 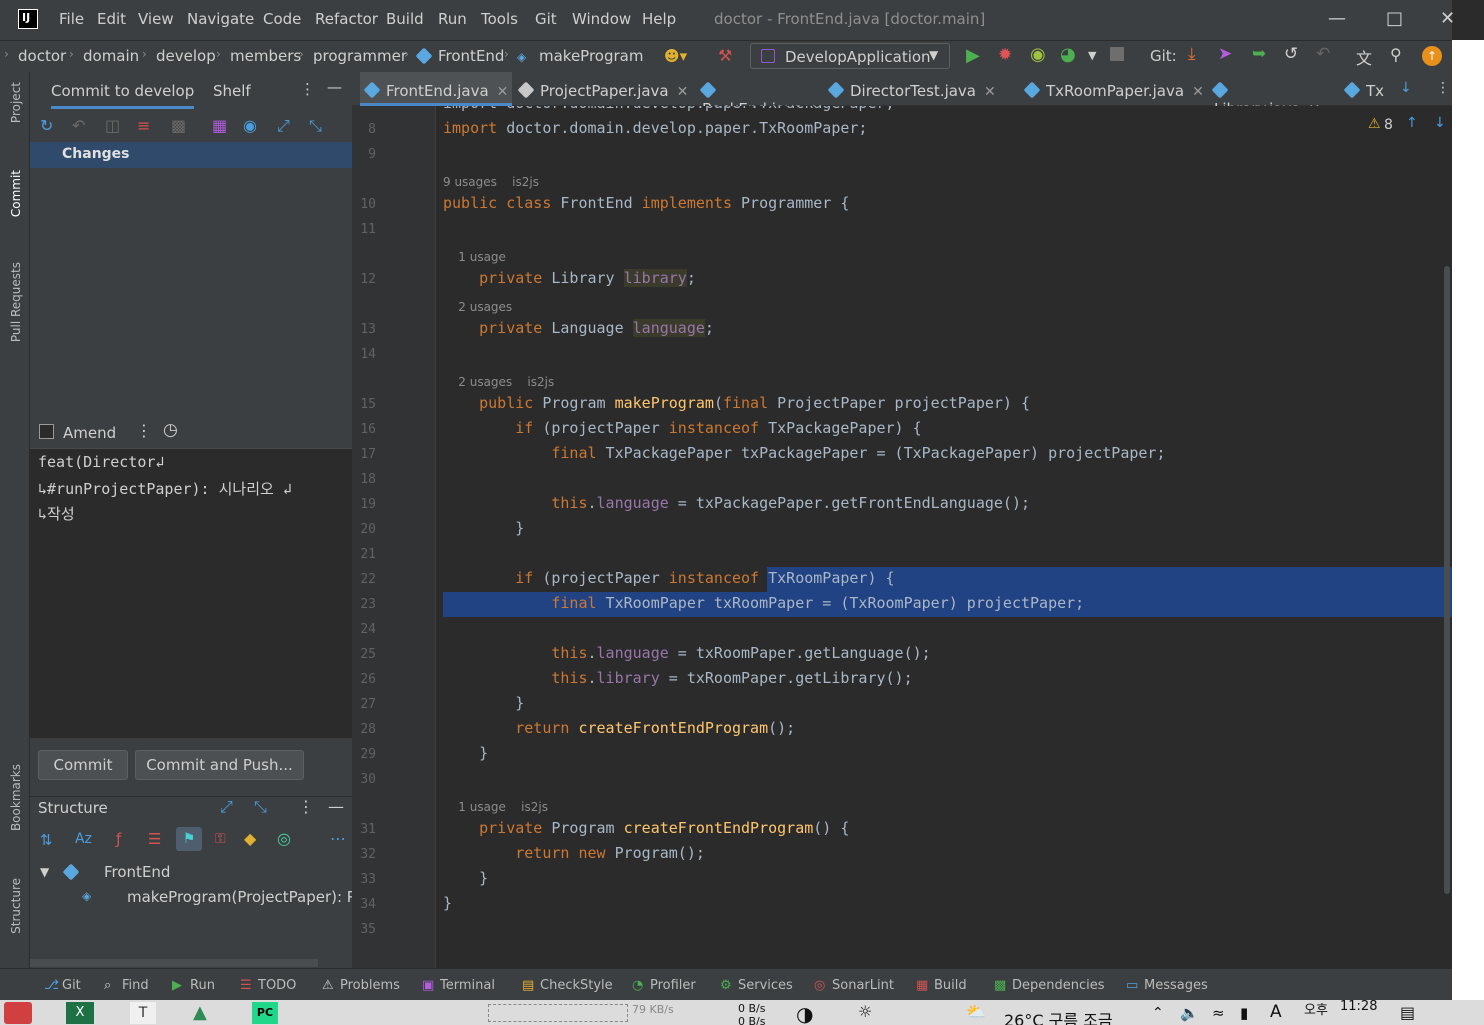 I want to click on refresh-icon: ↻, so click(x=46, y=125).